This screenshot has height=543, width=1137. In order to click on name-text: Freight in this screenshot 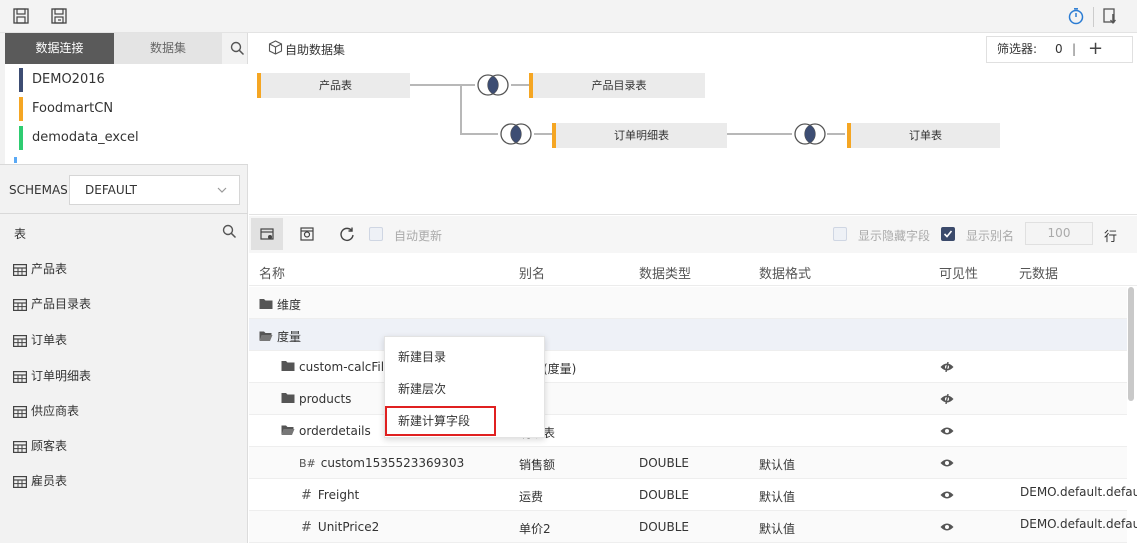, I will do `click(338, 495)`.